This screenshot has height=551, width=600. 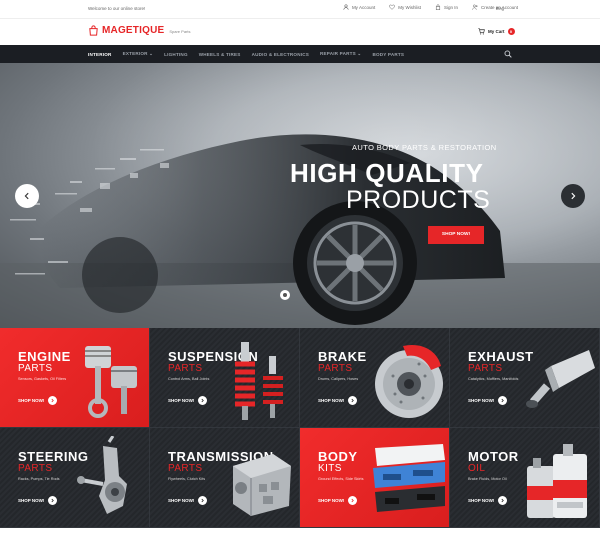 I want to click on nav-item-repair-parts: REPAIR PARTS ⌄, so click(x=340, y=54).